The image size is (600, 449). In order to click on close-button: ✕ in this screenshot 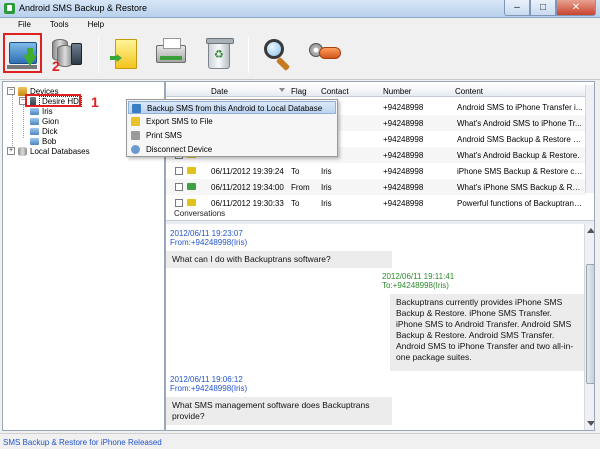, I will do `click(576, 8)`.